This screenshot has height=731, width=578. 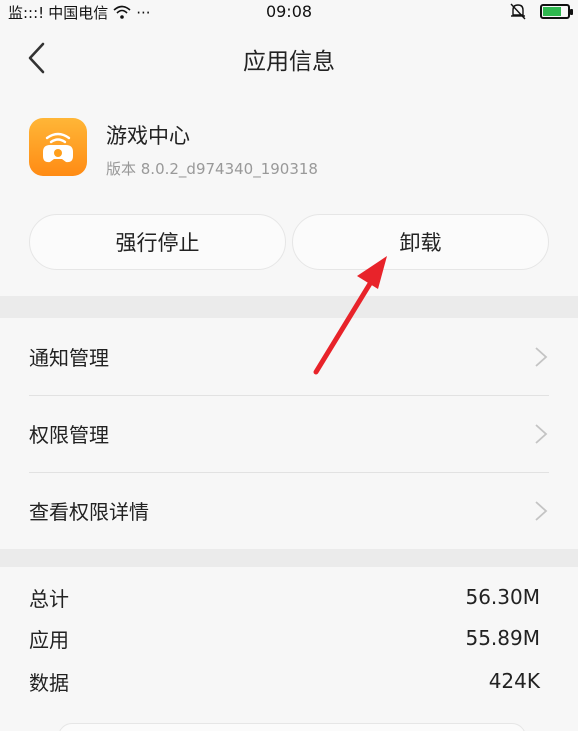 What do you see at coordinates (502, 638) in the screenshot?
I see `storage-value: 55.89M` at bounding box center [502, 638].